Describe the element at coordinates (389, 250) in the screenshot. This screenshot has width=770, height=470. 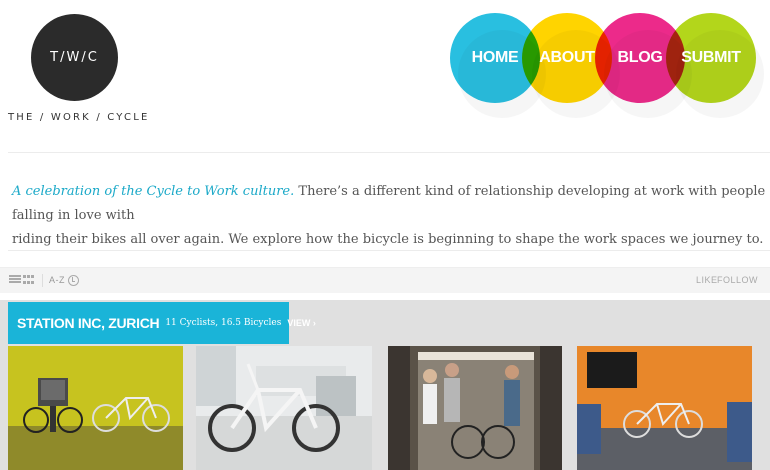
I see `intro-divider` at that location.